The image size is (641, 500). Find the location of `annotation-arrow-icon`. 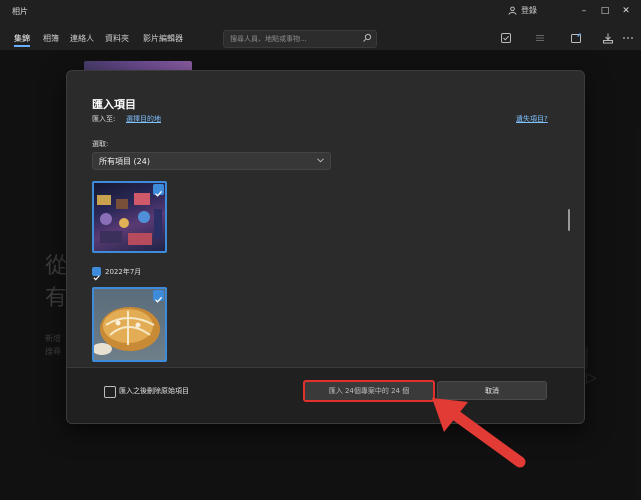

annotation-arrow-icon is located at coordinates (479, 433).